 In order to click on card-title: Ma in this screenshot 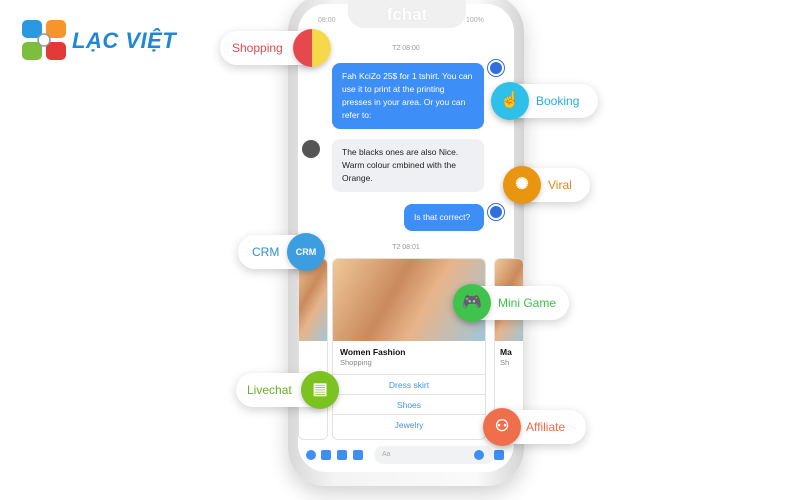, I will do `click(506, 352)`.